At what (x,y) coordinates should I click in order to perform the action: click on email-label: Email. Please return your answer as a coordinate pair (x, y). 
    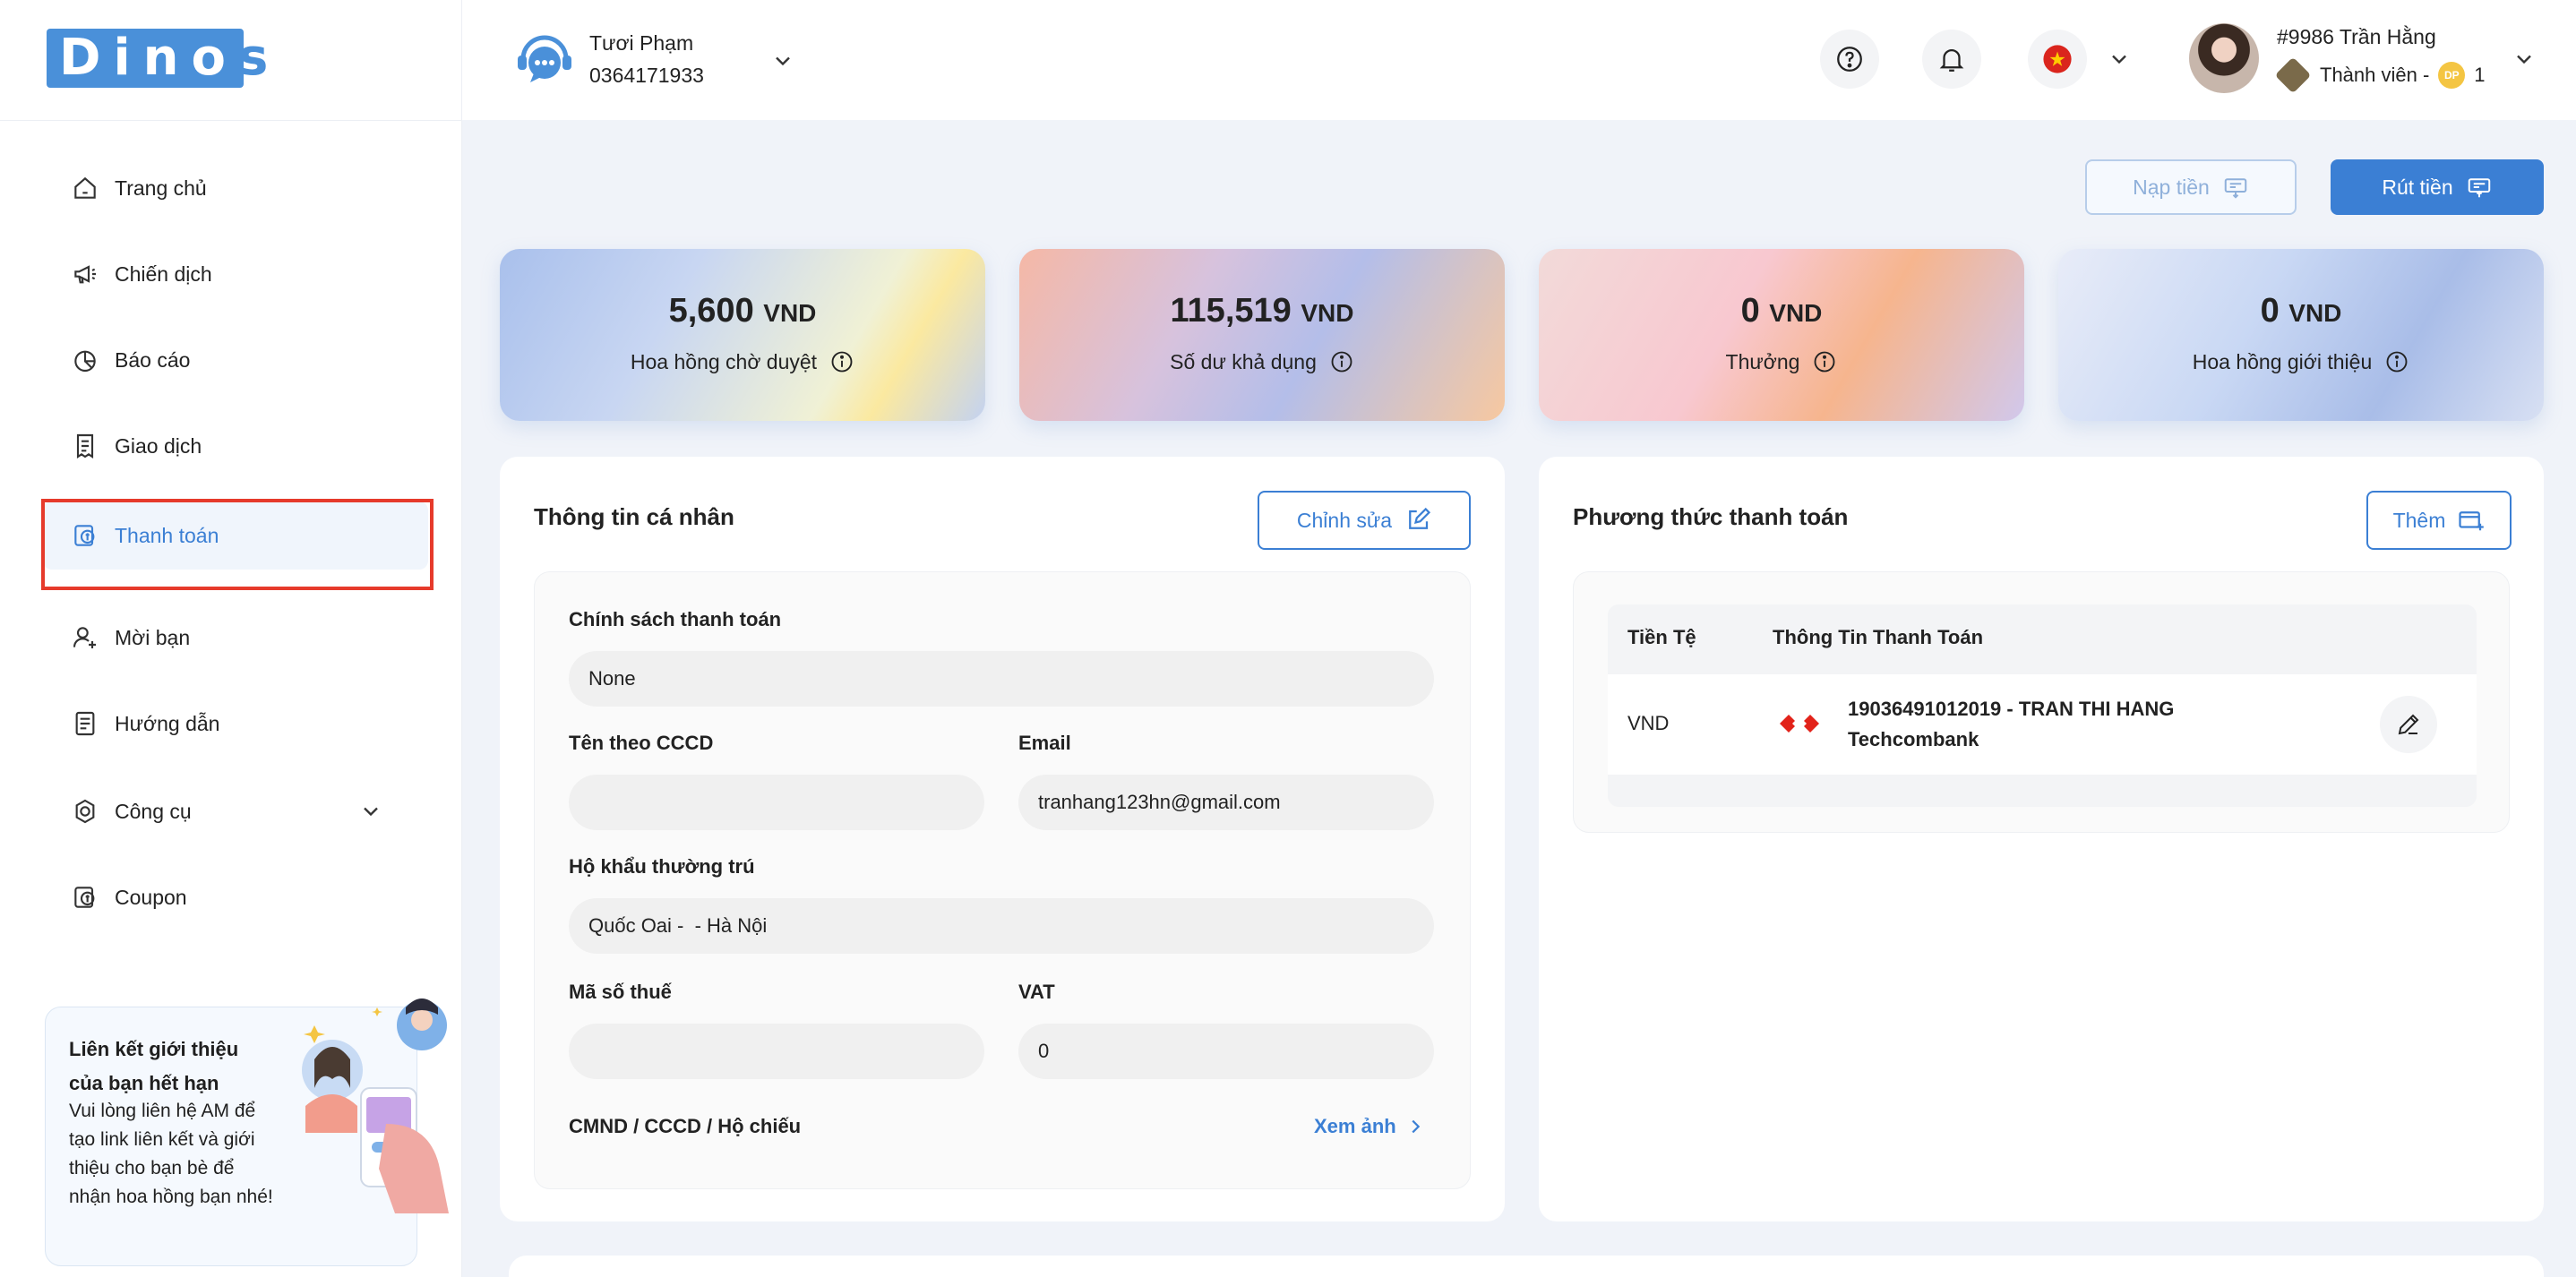
    Looking at the image, I should click on (1044, 743).